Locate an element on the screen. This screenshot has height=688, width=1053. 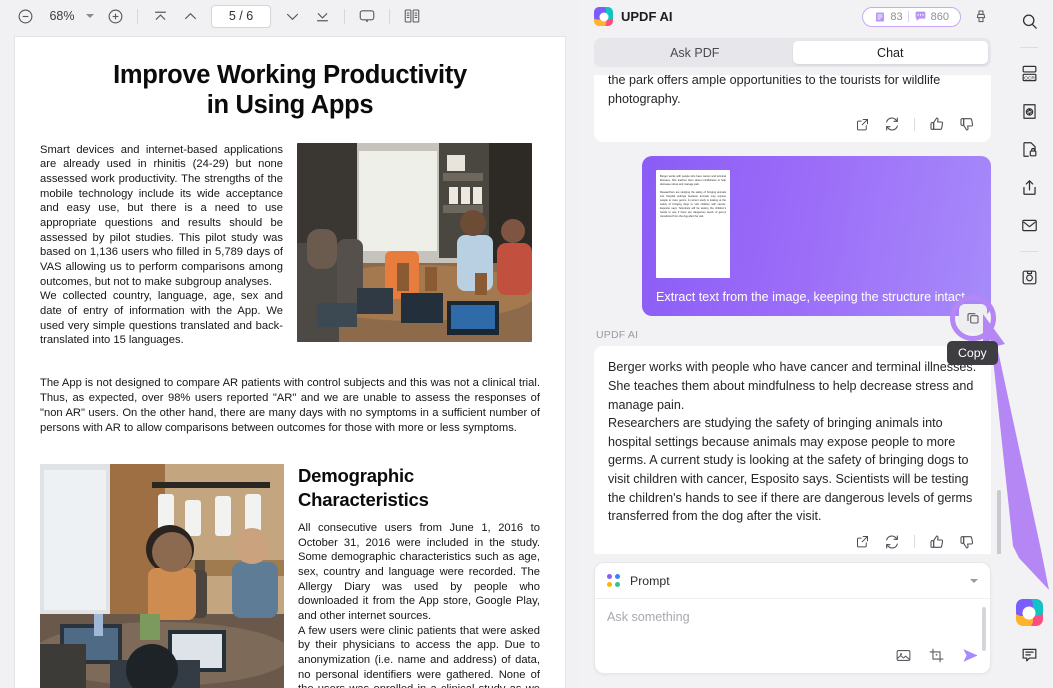
prompt-selector: Prompt is located at coordinates (792, 581).